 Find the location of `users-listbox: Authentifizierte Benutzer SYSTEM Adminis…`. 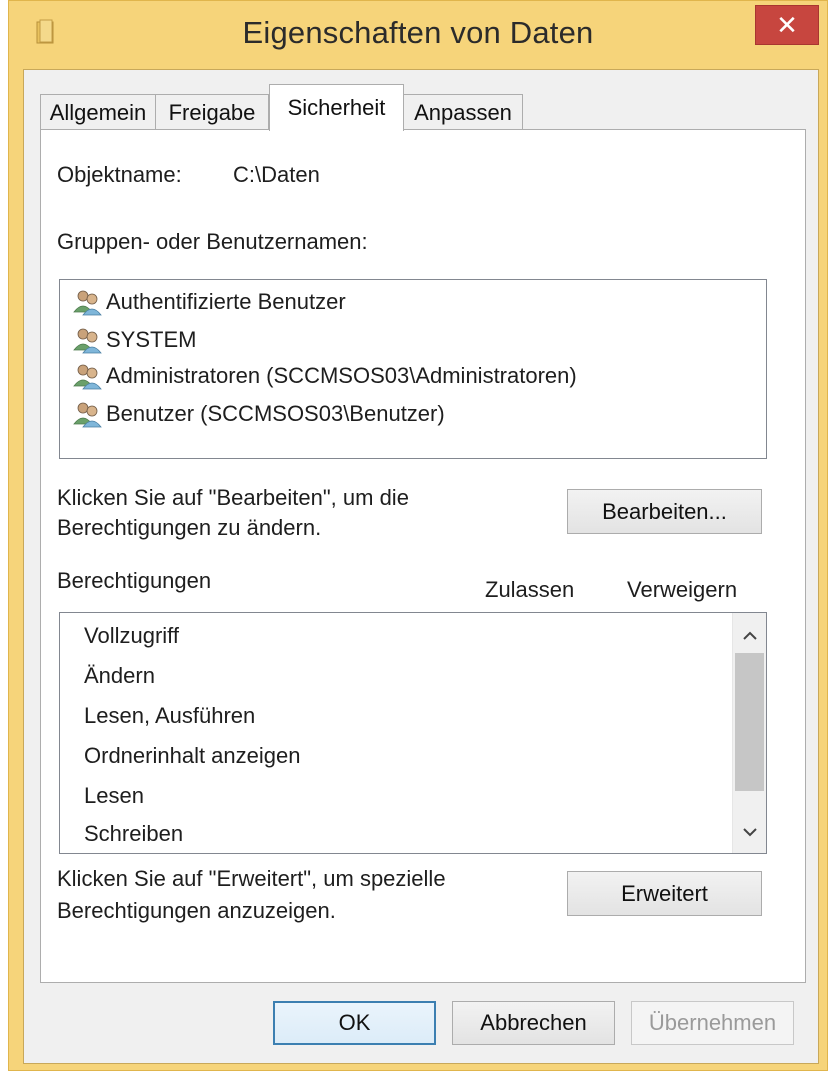

users-listbox: Authentifizierte Benutzer SYSTEM Adminis… is located at coordinates (413, 369).